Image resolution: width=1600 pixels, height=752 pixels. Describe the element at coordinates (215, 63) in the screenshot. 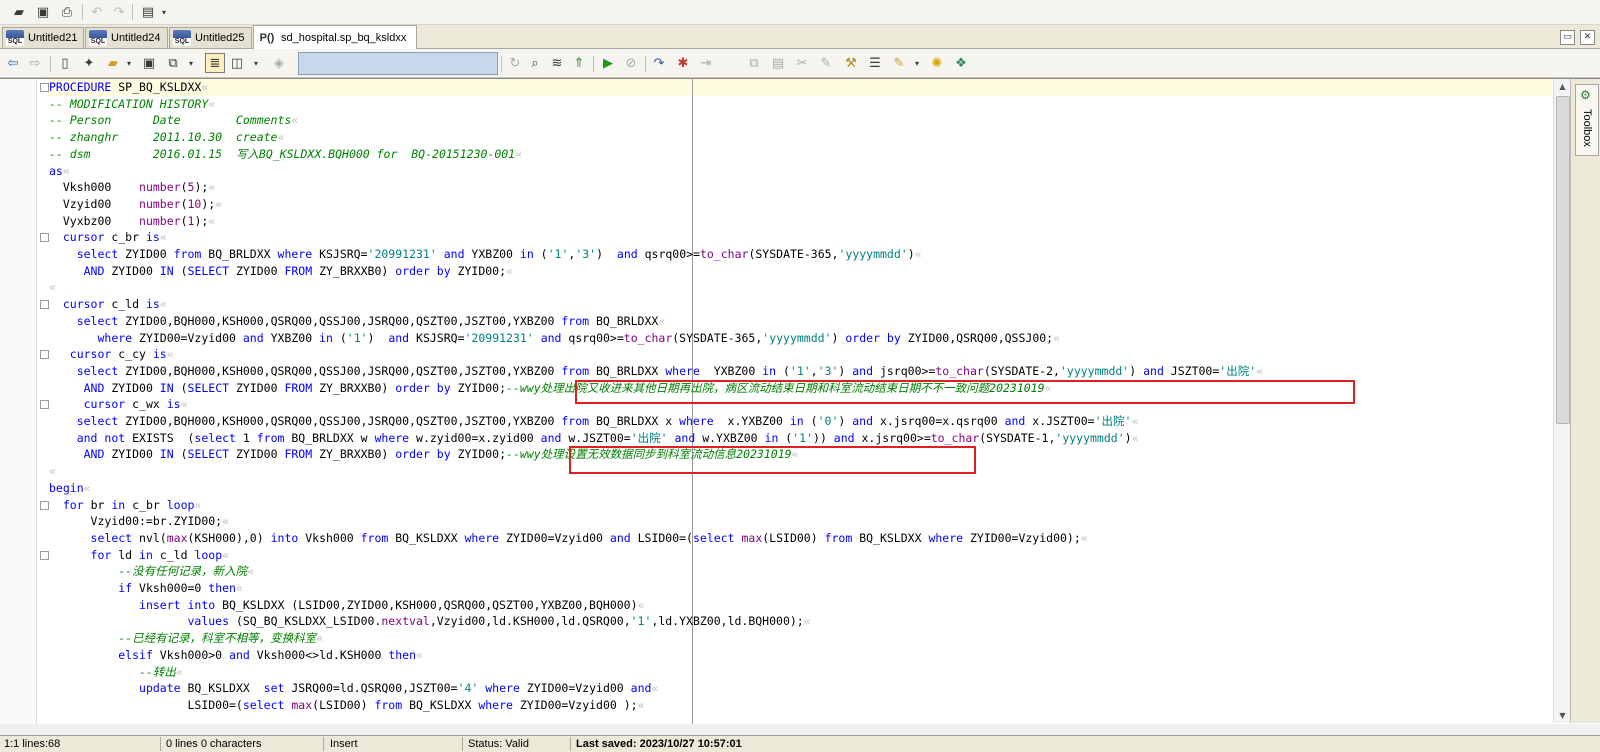

I see `format-code-icon: ≣` at that location.